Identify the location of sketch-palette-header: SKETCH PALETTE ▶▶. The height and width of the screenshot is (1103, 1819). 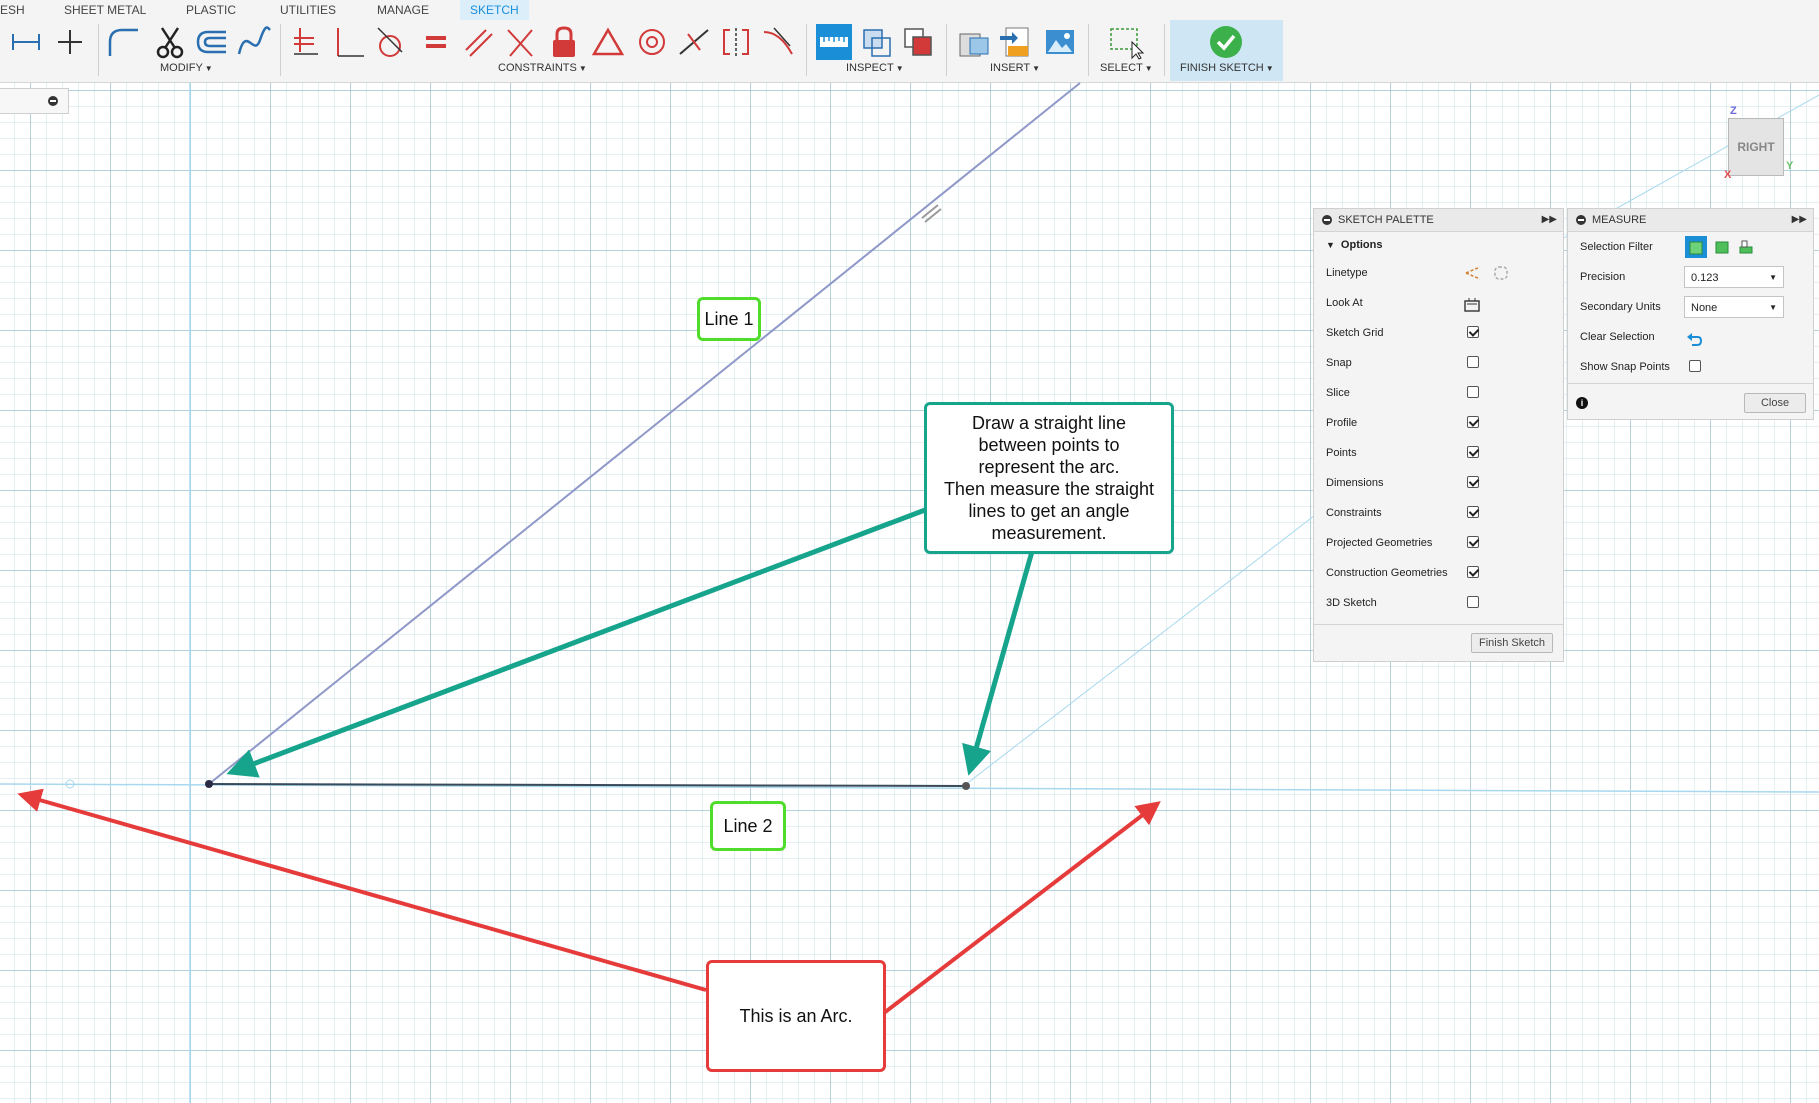
(1438, 220).